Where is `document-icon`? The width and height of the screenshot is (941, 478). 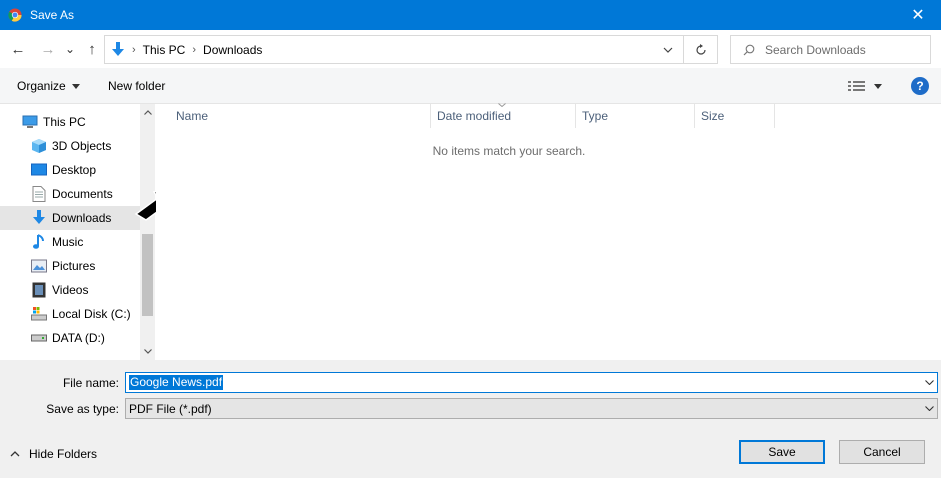
document-icon is located at coordinates (39, 194).